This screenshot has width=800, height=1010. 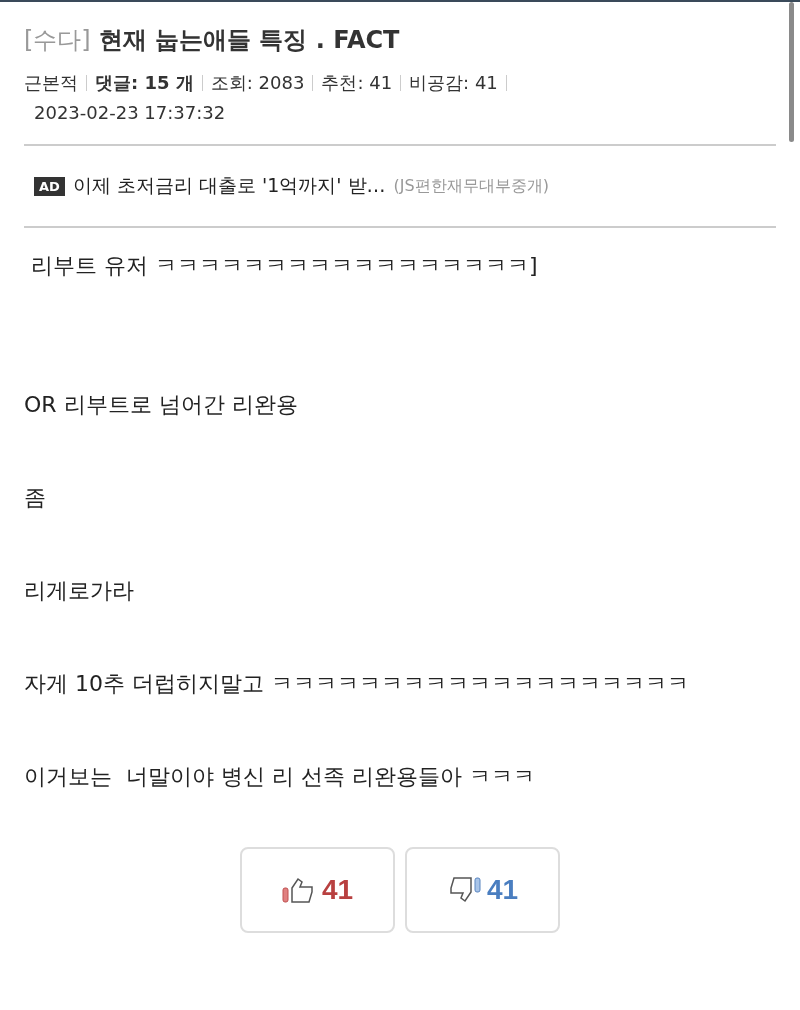 What do you see at coordinates (79, 591) in the screenshot?
I see `body-text: 리게로가라` at bounding box center [79, 591].